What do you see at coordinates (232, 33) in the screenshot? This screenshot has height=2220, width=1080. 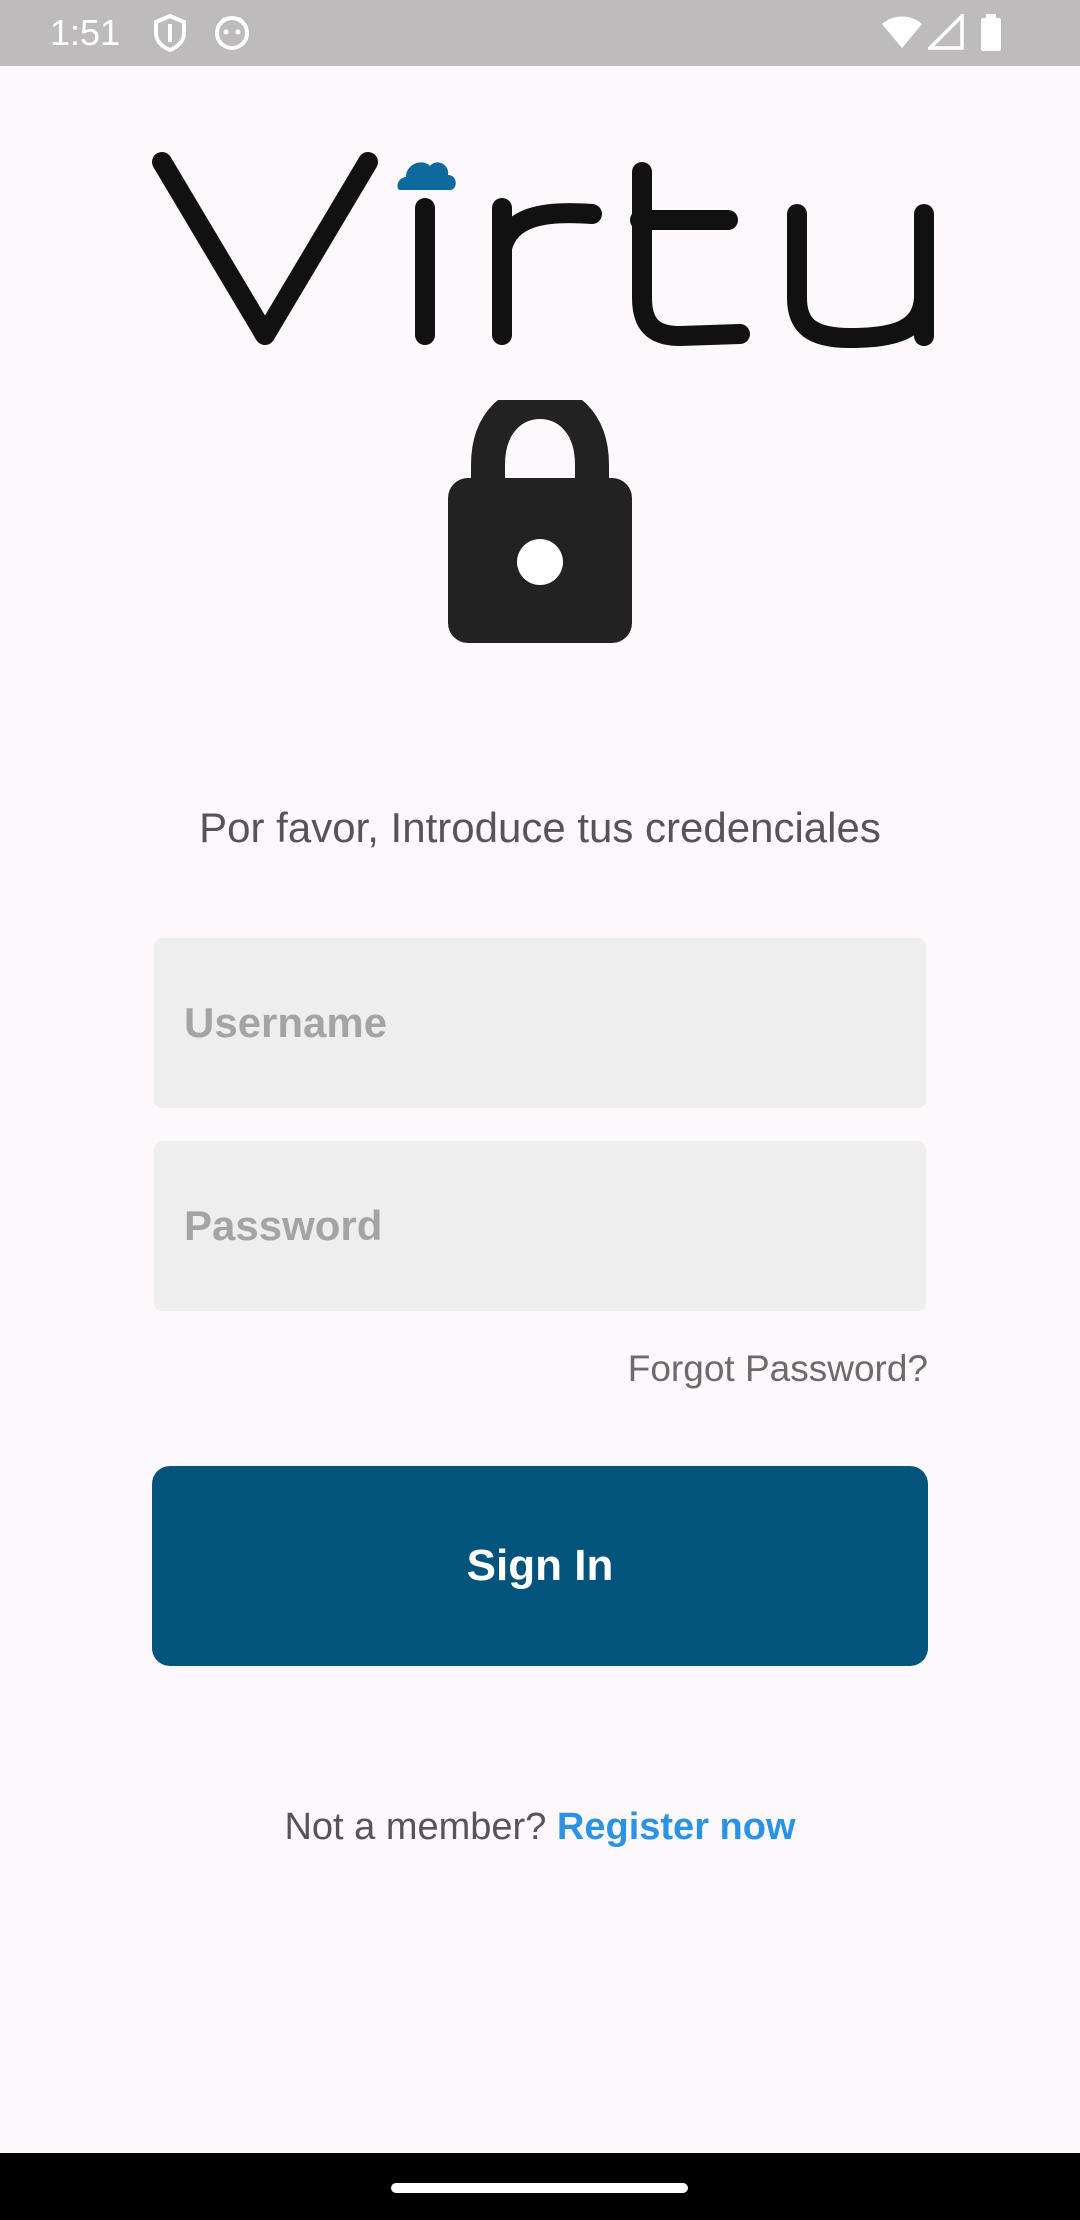 I see `android-icon` at bounding box center [232, 33].